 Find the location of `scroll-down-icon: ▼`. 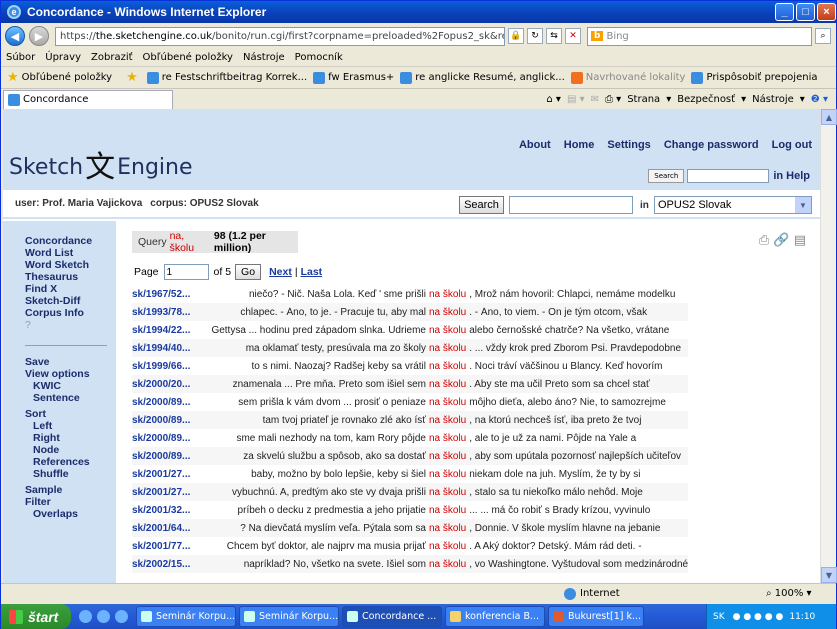

scroll-down-icon: ▼ is located at coordinates (829, 575).